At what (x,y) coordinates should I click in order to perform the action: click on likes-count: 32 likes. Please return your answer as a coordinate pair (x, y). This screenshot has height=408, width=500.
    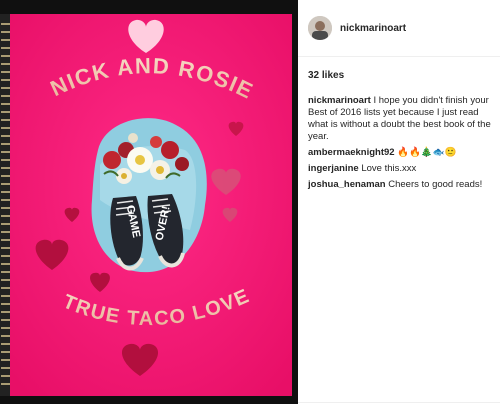
    Looking at the image, I should click on (326, 75).